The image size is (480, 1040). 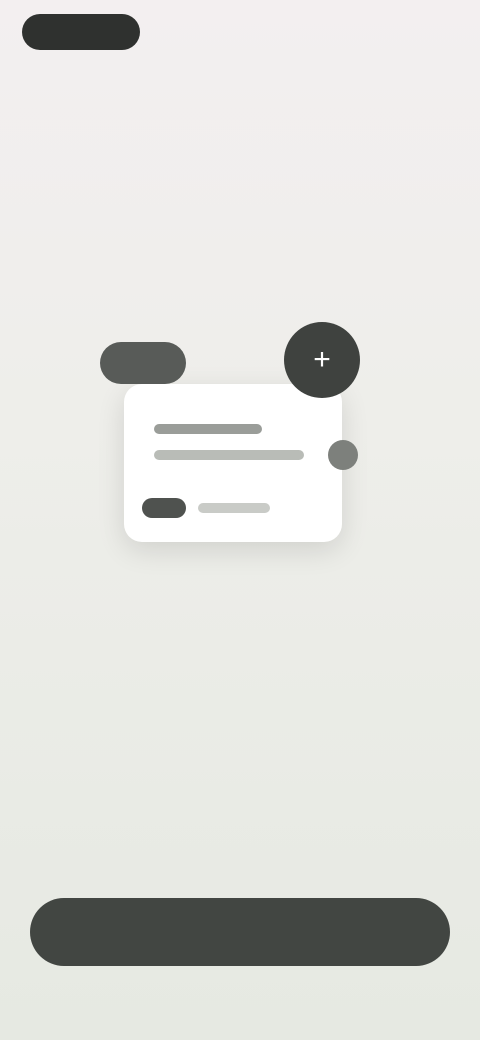 I want to click on hero-card, so click(x=233, y=463).